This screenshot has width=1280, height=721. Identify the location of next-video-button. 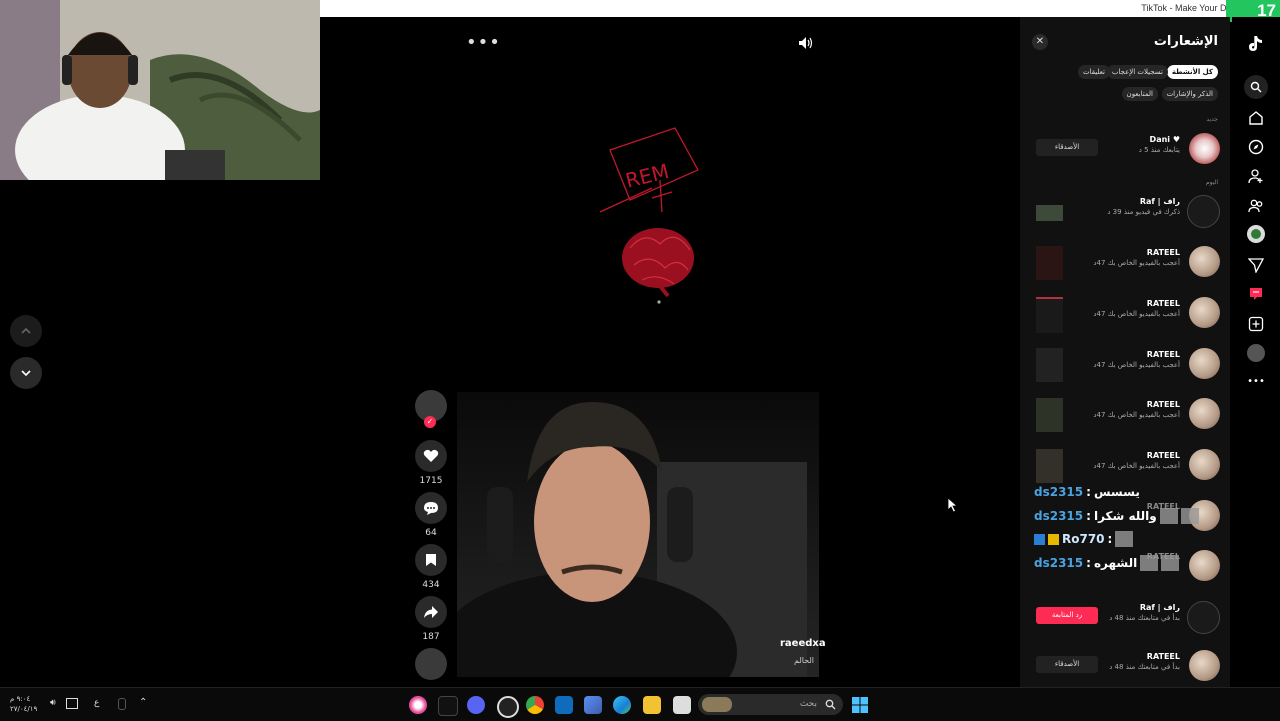
(26, 373).